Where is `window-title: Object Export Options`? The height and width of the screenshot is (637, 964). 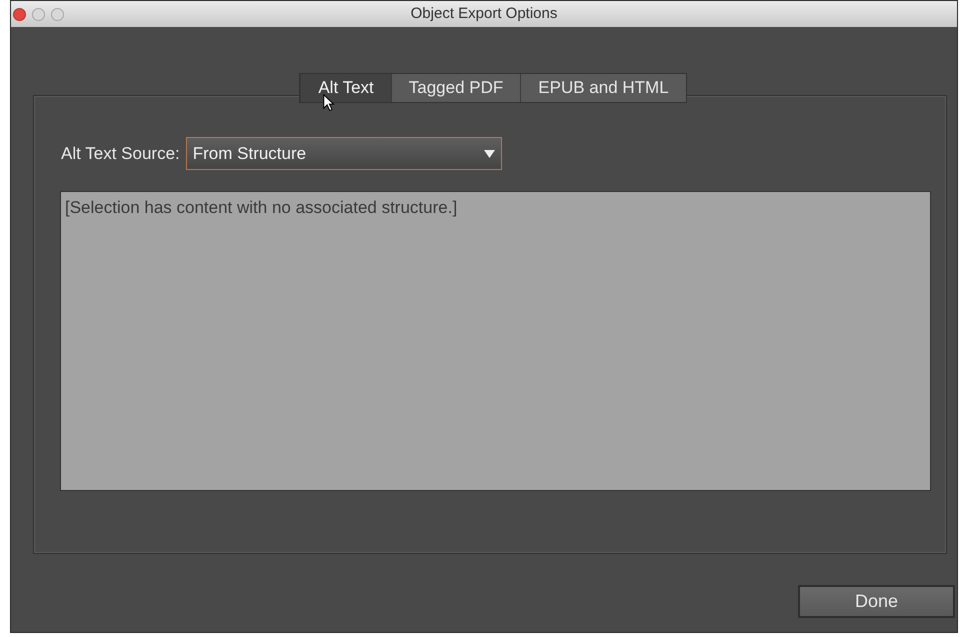
window-title: Object Export Options is located at coordinates (484, 14).